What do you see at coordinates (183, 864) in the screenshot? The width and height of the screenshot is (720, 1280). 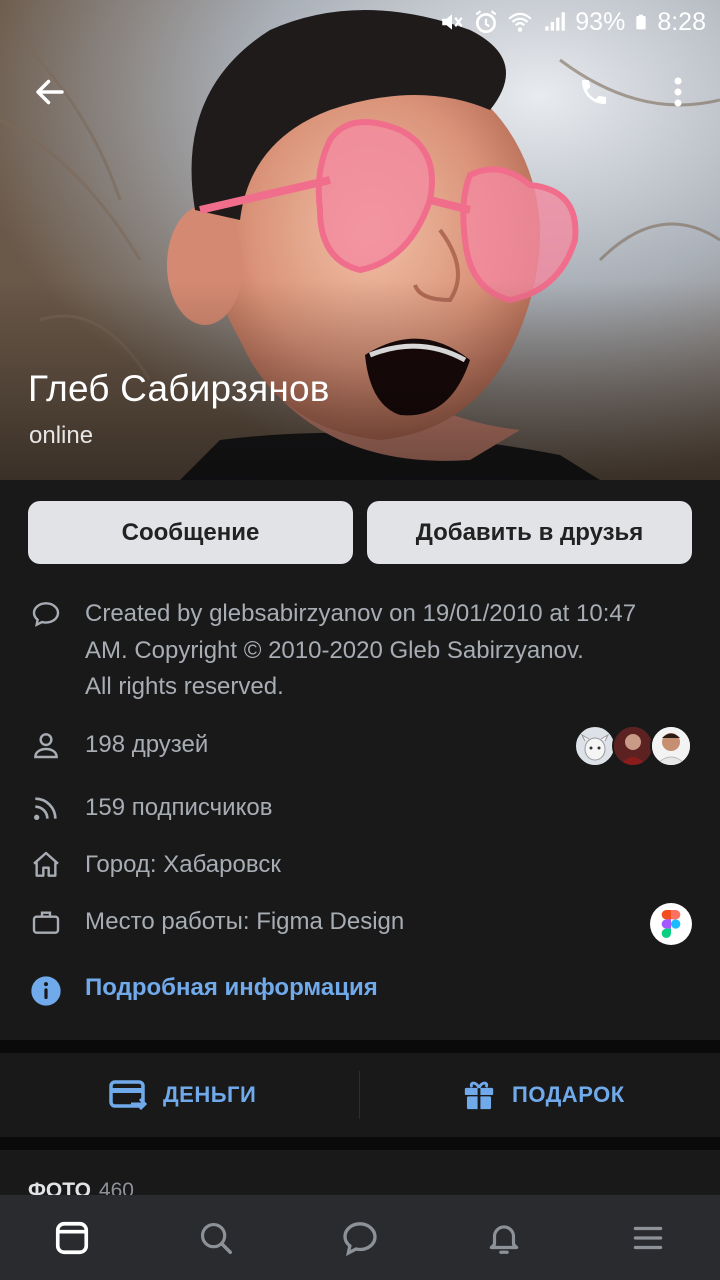 I see `city: Город: Хабаровск` at bounding box center [183, 864].